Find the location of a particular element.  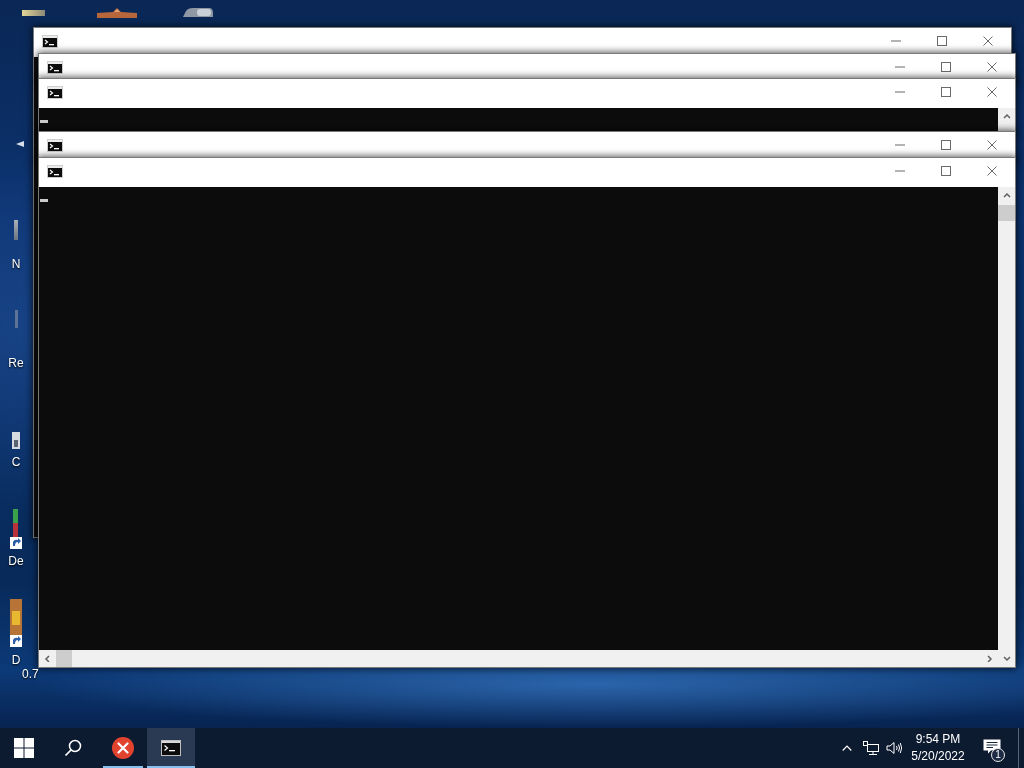

notification-badge: 1 is located at coordinates (998, 755).